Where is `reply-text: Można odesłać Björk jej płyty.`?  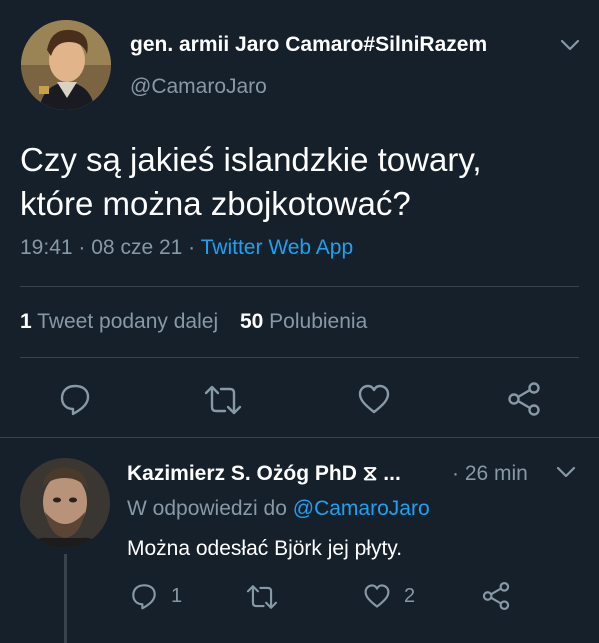
reply-text: Można odesłać Björk jej płyty. is located at coordinates (265, 548).